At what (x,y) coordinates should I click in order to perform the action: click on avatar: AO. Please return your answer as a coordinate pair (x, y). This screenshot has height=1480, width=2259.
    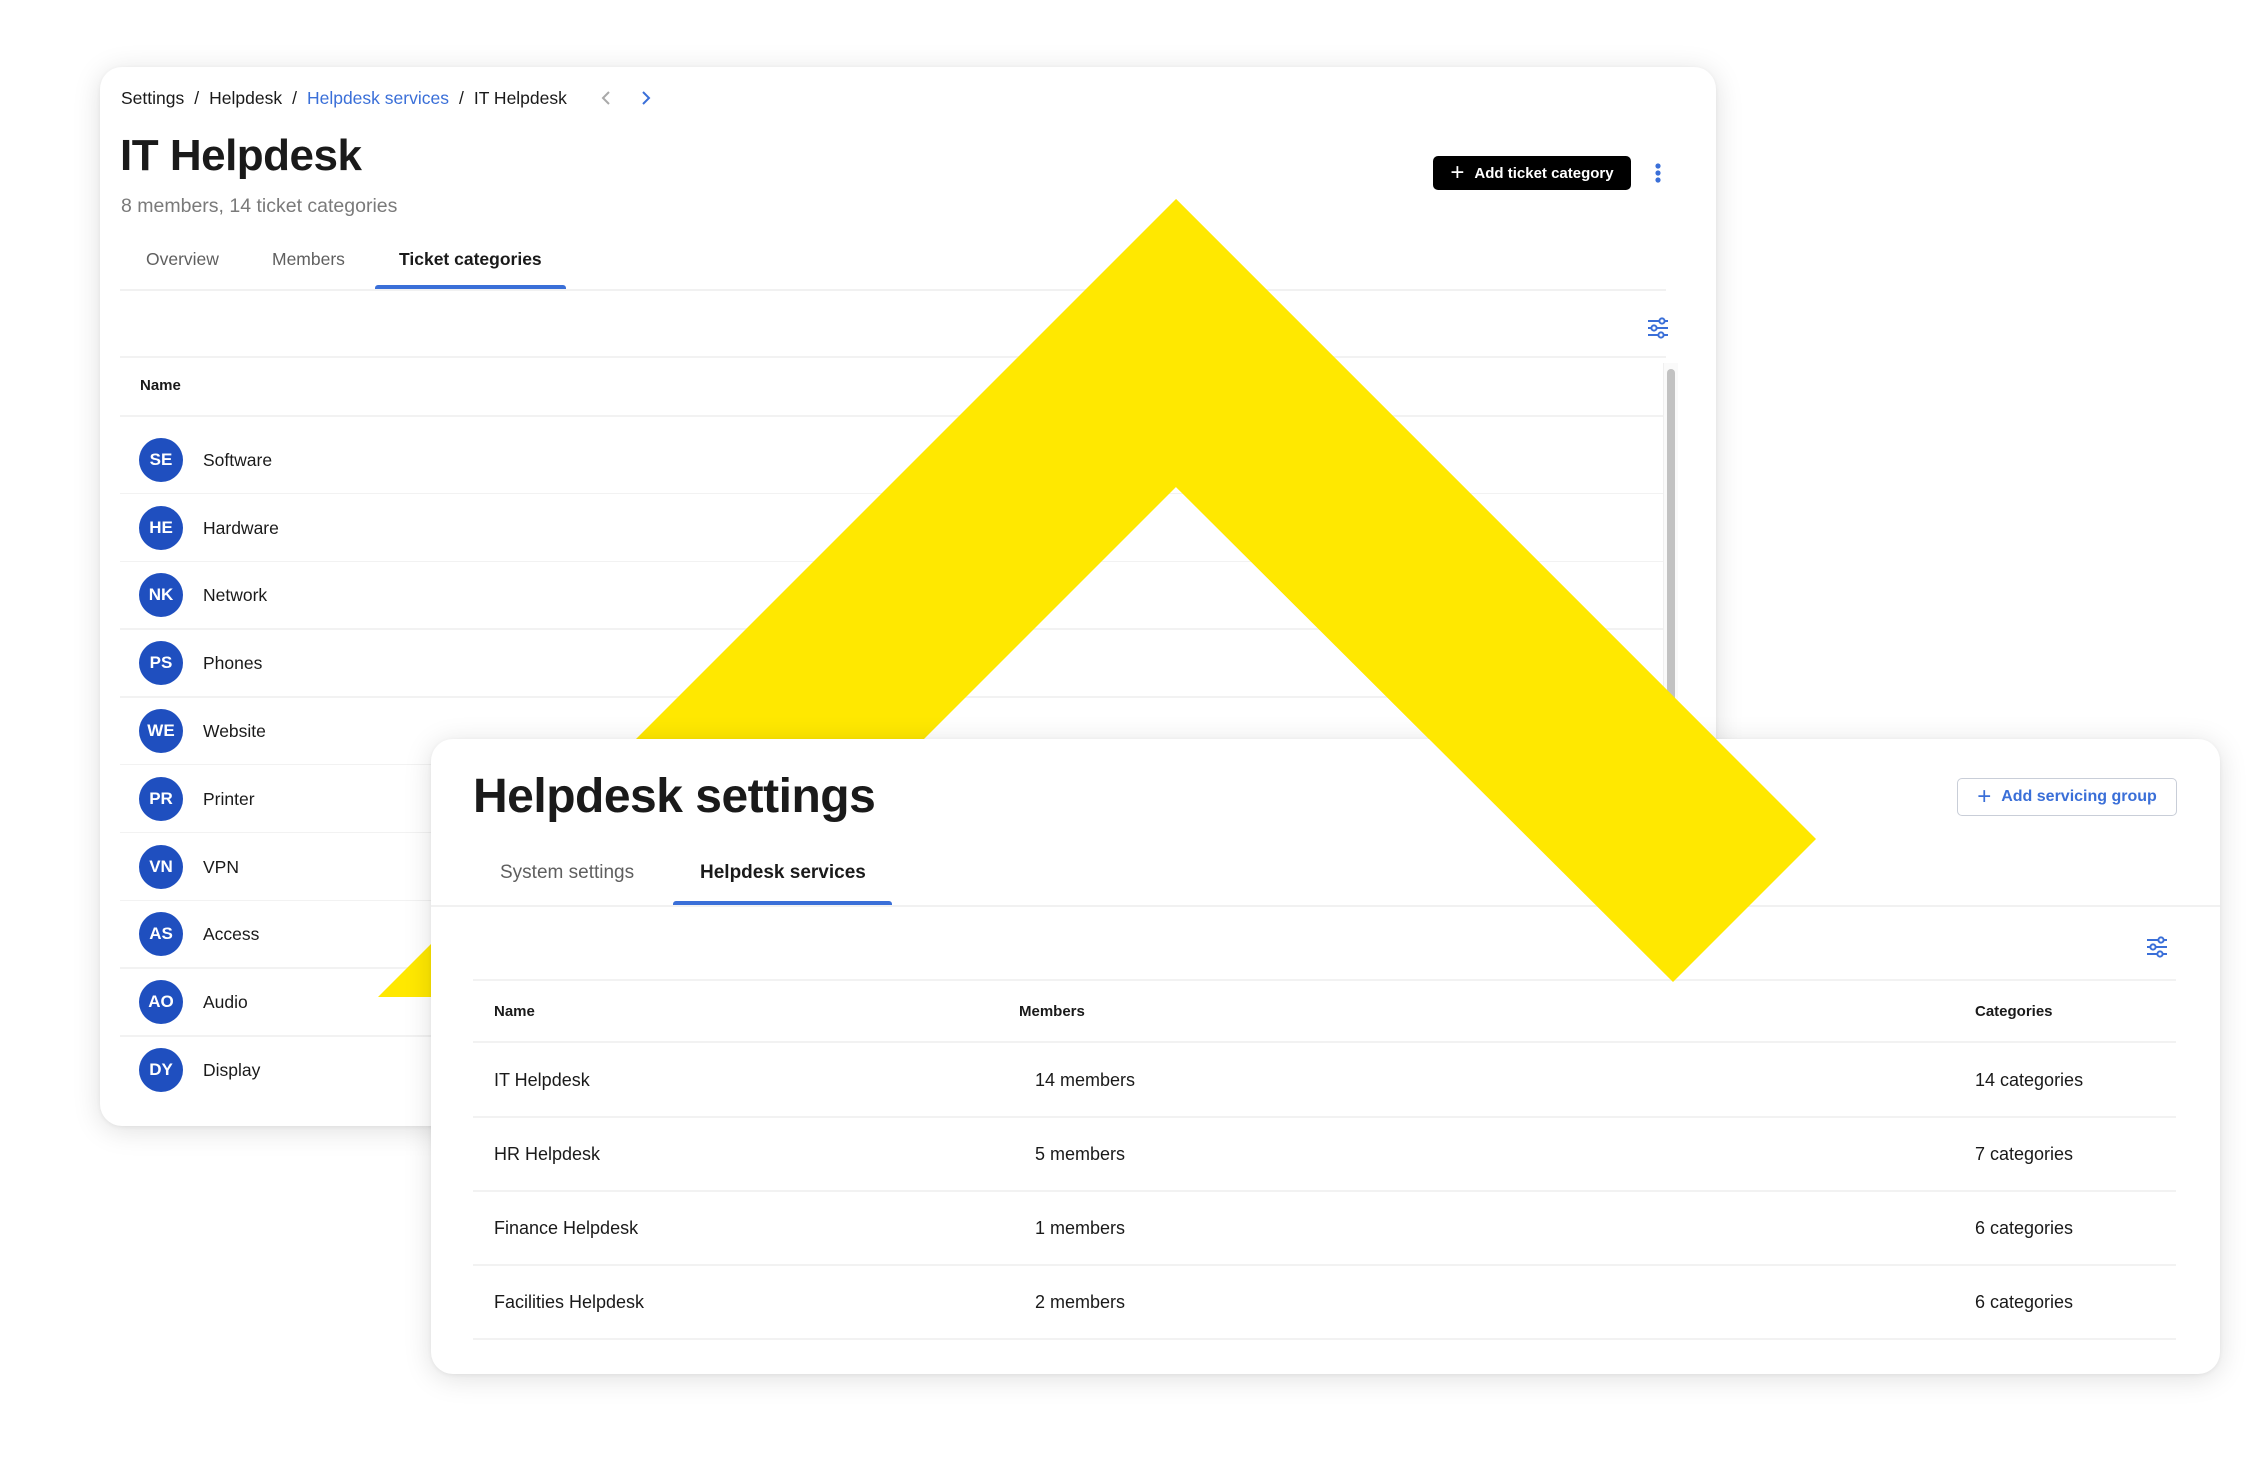
    Looking at the image, I should click on (161, 1002).